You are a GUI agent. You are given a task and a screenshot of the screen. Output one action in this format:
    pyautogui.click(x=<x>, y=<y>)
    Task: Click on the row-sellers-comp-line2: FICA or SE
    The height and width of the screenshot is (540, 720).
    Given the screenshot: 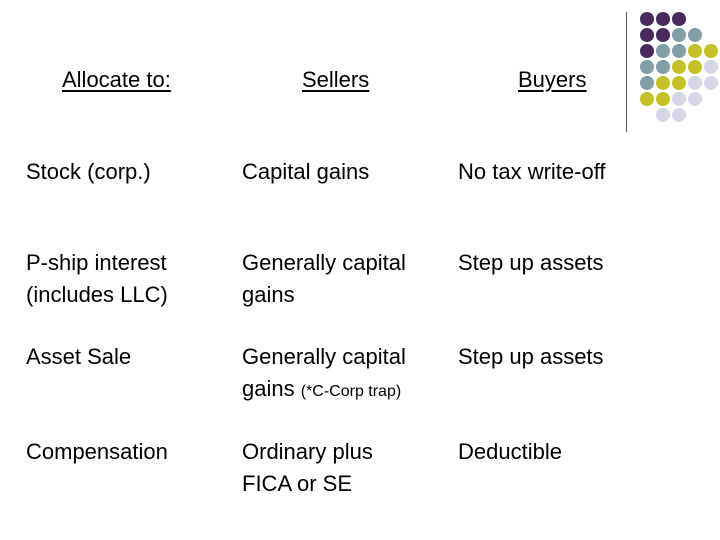 What is the action you would take?
    pyautogui.click(x=297, y=483)
    